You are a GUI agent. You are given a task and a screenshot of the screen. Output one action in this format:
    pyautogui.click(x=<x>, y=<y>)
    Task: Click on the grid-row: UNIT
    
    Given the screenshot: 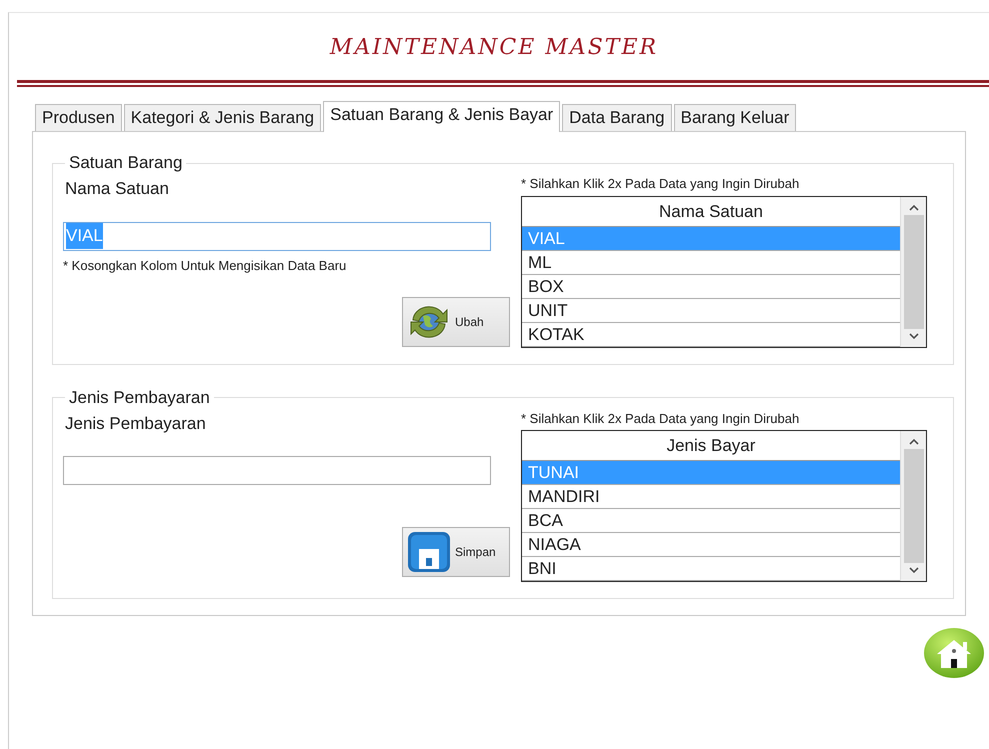 What is the action you would take?
    pyautogui.click(x=711, y=310)
    